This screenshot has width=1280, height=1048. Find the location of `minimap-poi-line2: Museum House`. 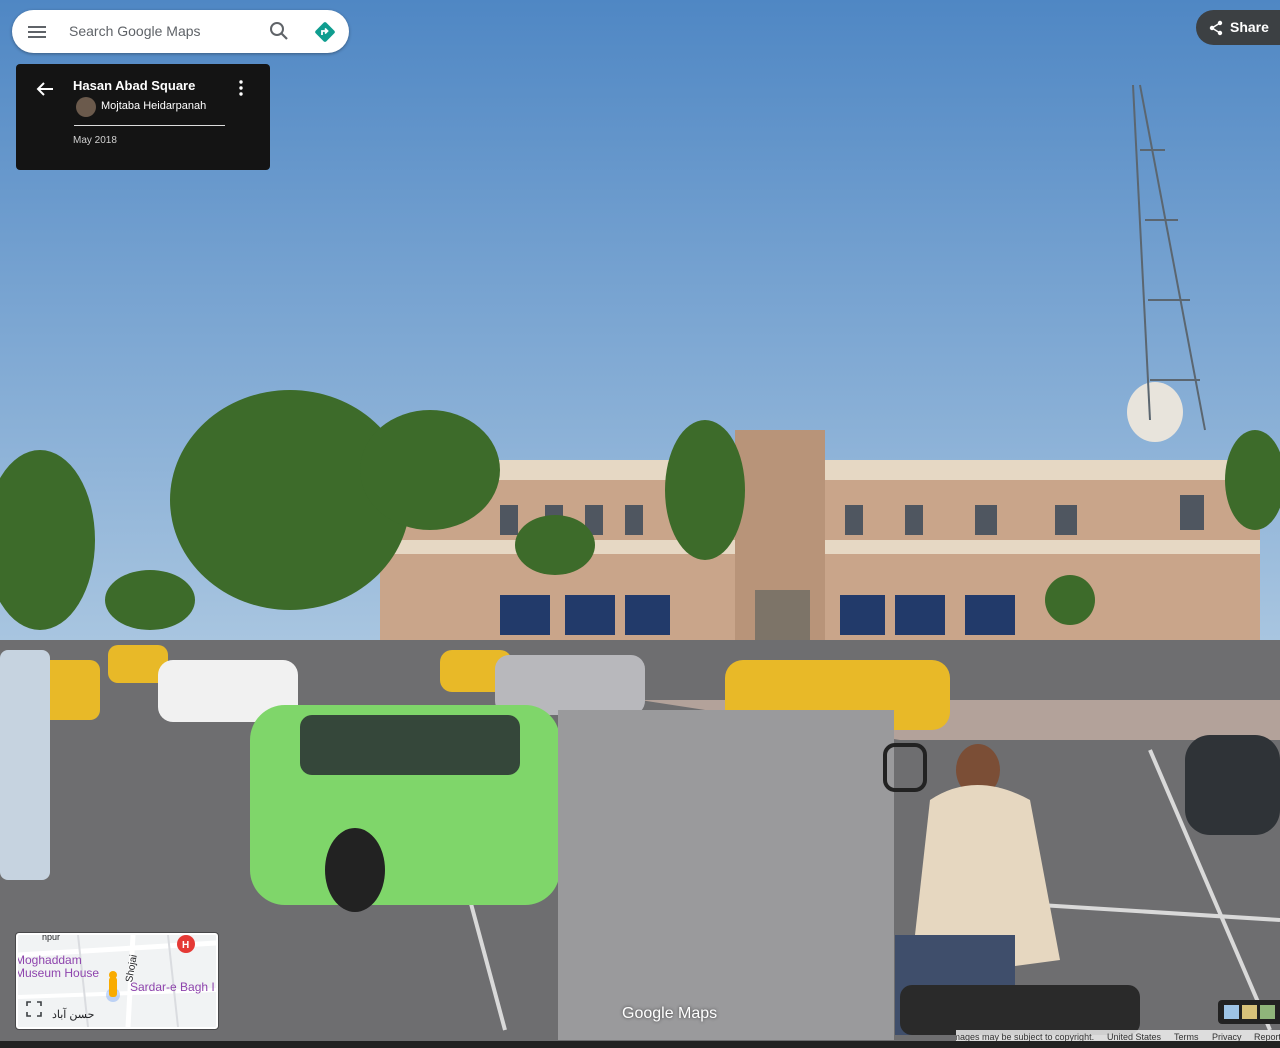

minimap-poi-line2: Museum House is located at coordinates (58, 973).